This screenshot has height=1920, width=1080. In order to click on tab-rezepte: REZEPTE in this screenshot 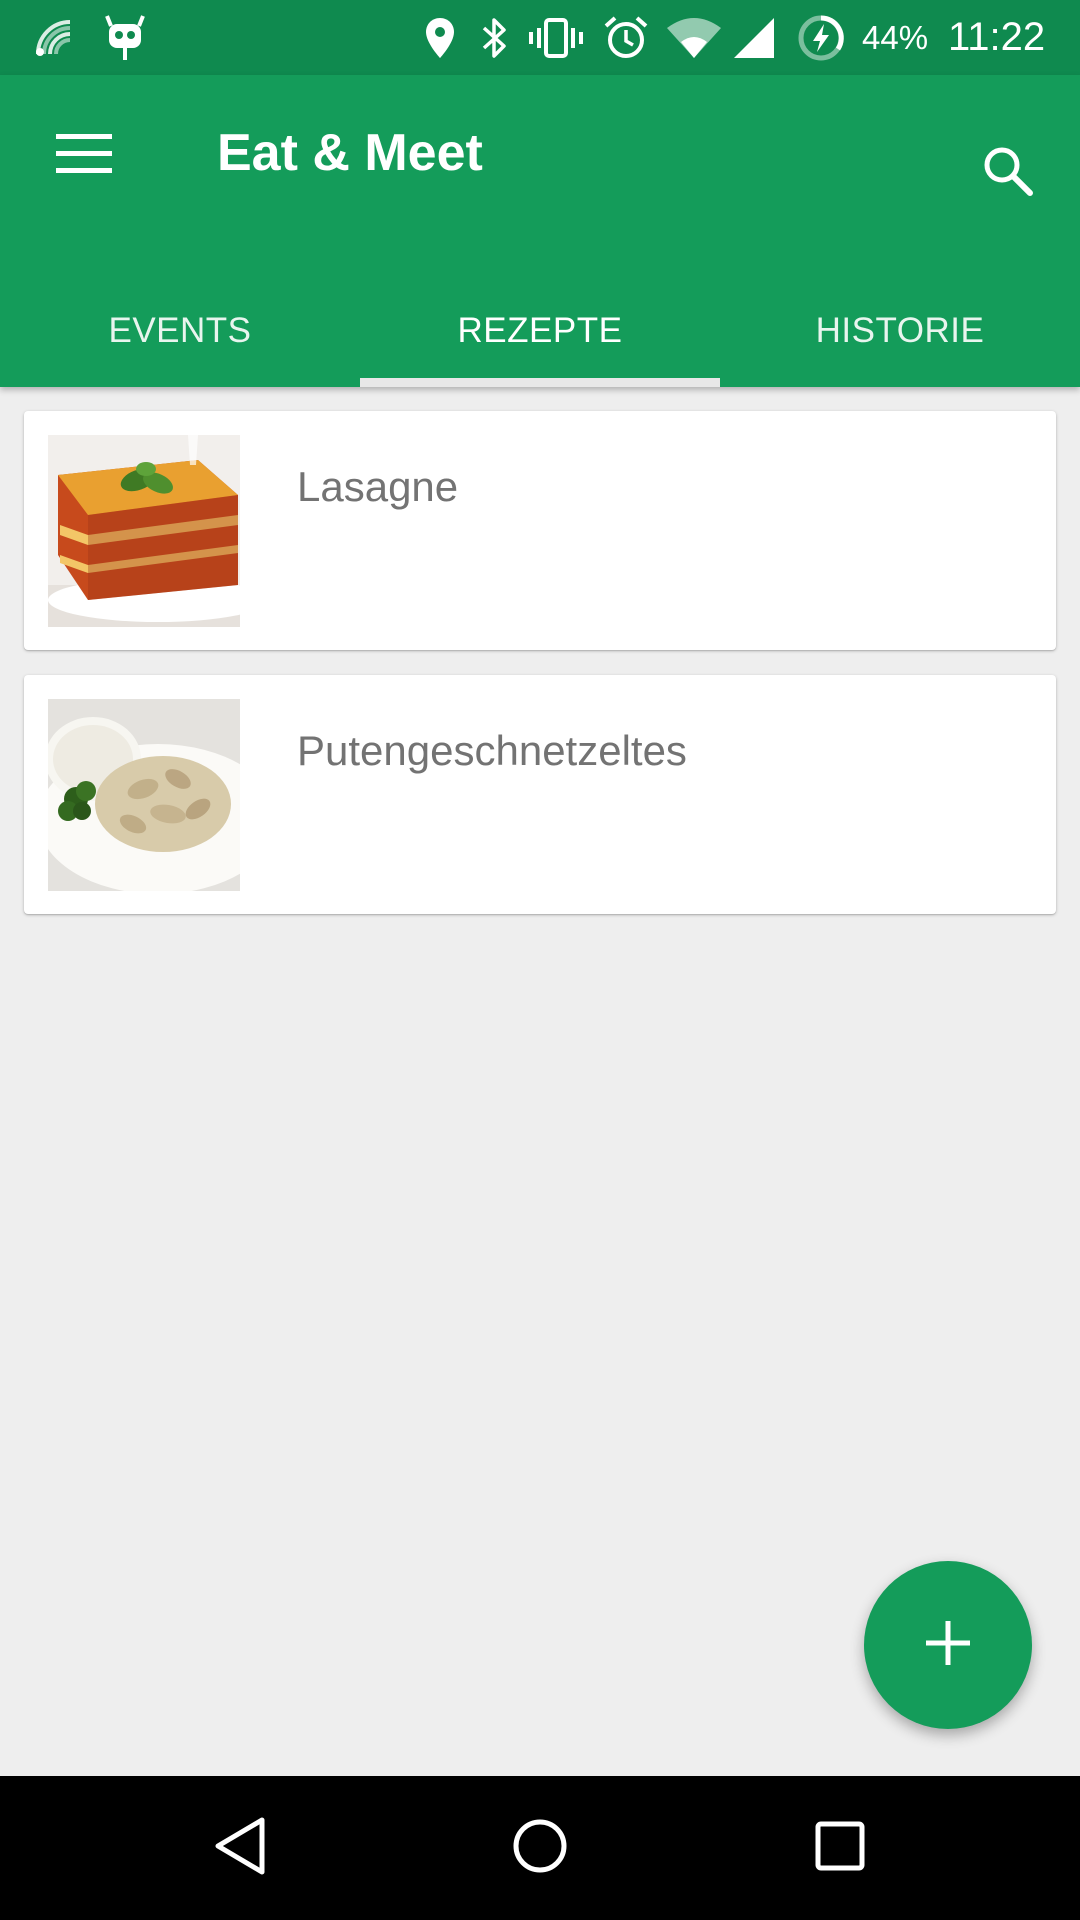, I will do `click(540, 331)`.